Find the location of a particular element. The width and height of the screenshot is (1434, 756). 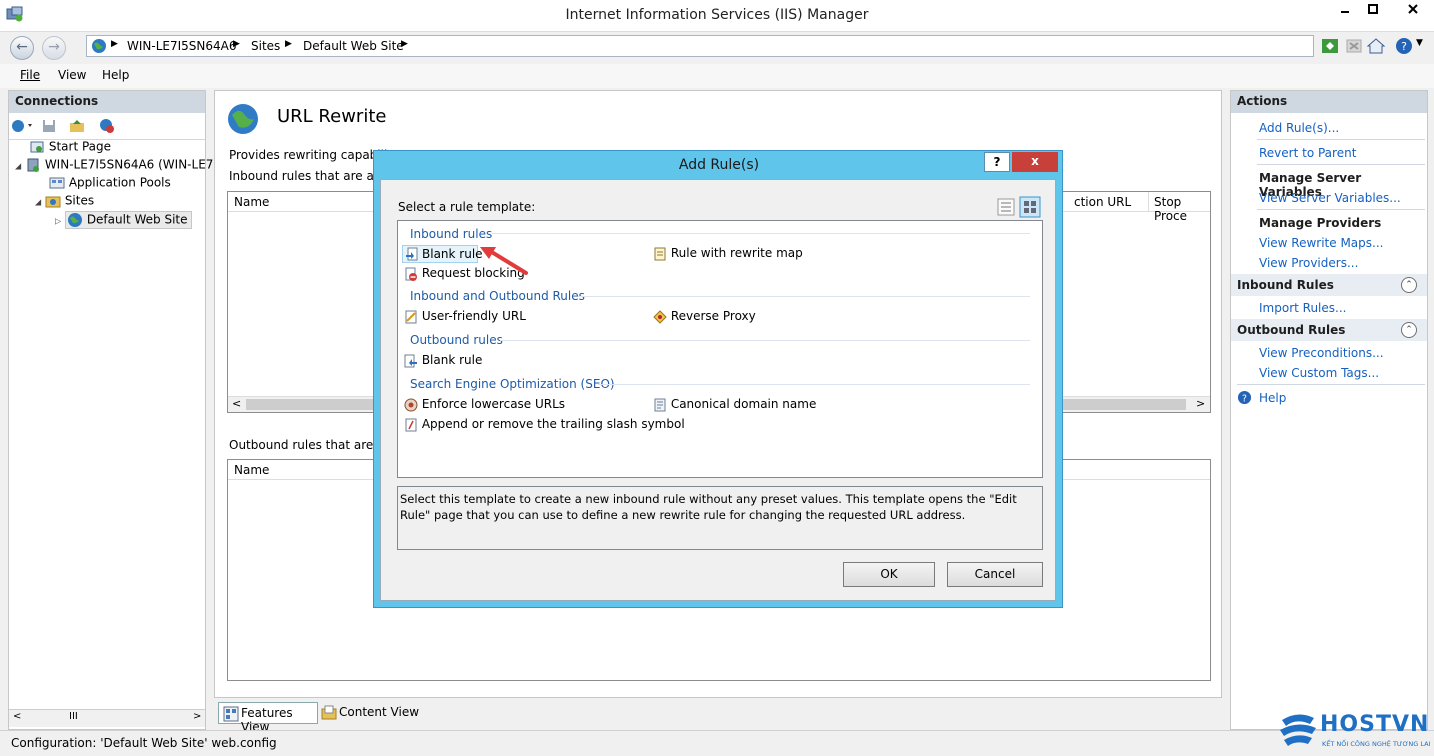

maximize-button is located at coordinates (1373, 11).